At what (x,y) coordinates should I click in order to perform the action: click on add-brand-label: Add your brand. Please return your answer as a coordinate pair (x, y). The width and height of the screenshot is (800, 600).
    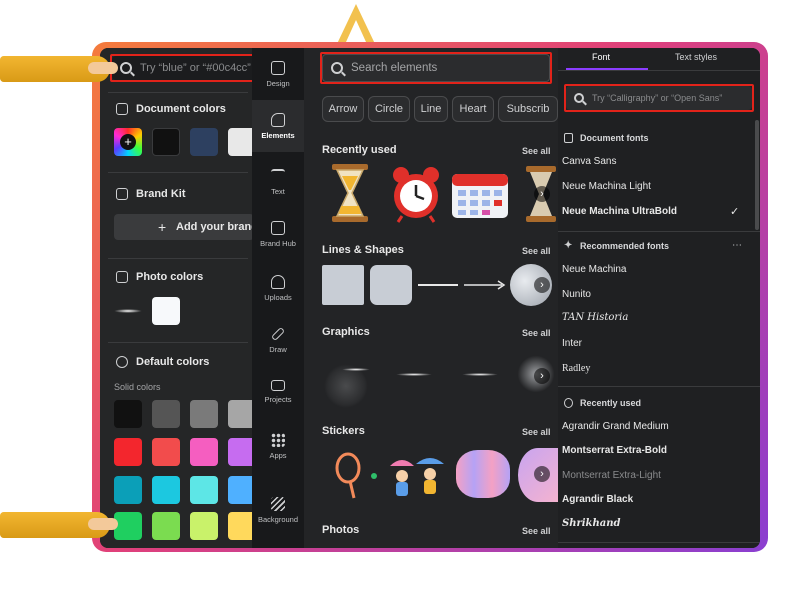
    Looking at the image, I should click on (217, 227).